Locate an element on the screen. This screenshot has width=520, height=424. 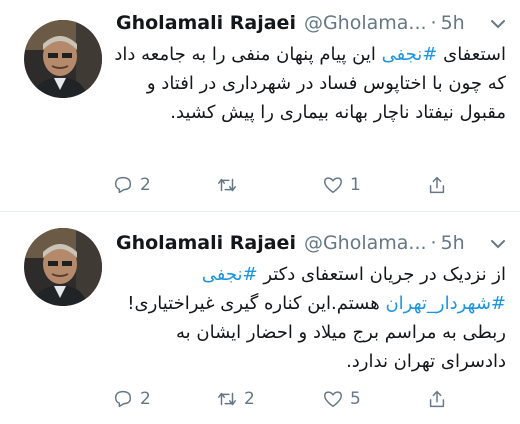
text-before: استعفای is located at coordinates (471, 54).